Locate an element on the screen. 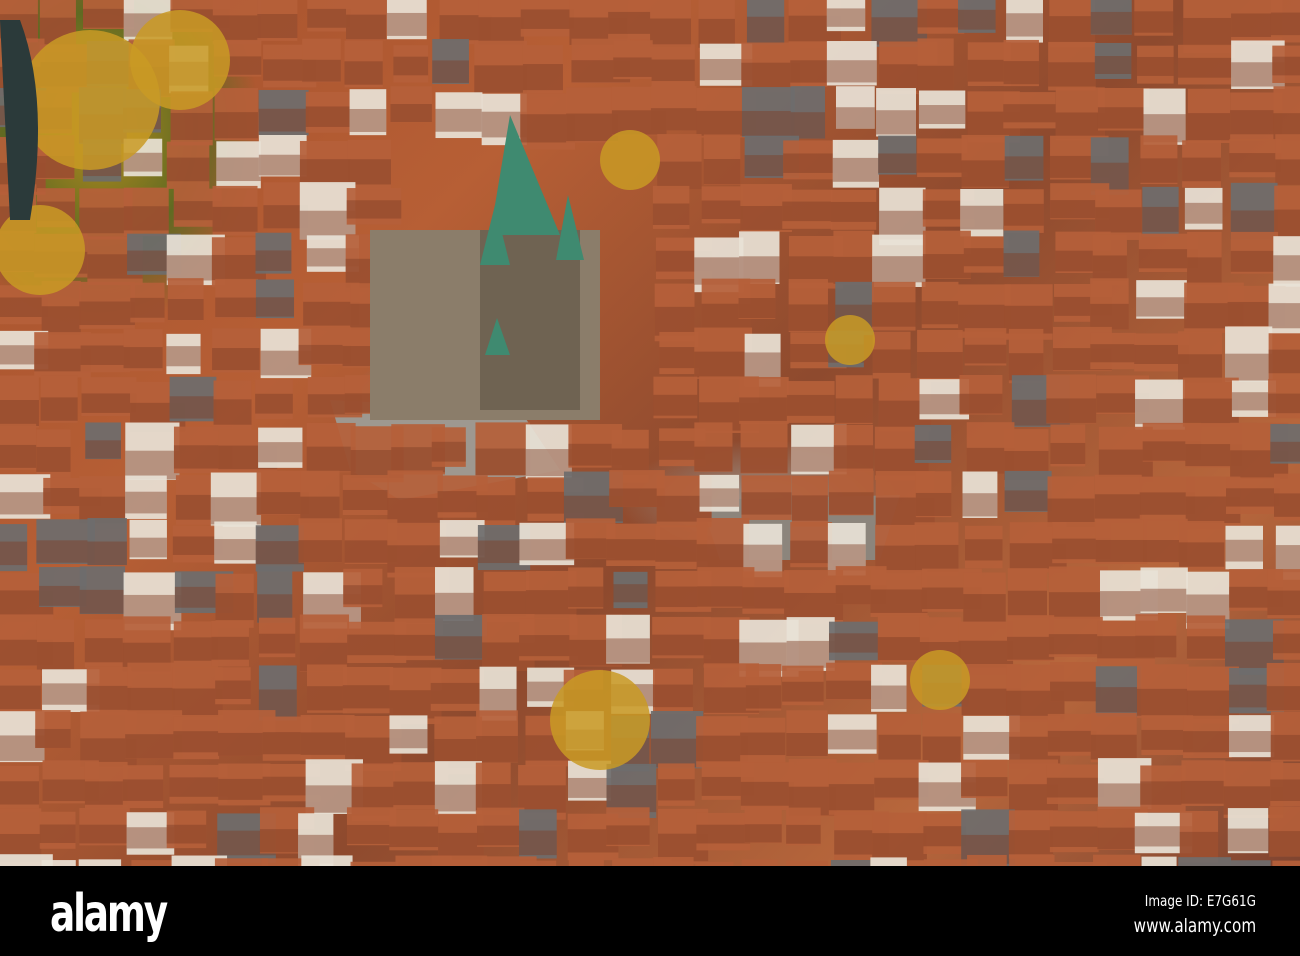 This screenshot has width=1300, height=956. tree is located at coordinates (600, 720).